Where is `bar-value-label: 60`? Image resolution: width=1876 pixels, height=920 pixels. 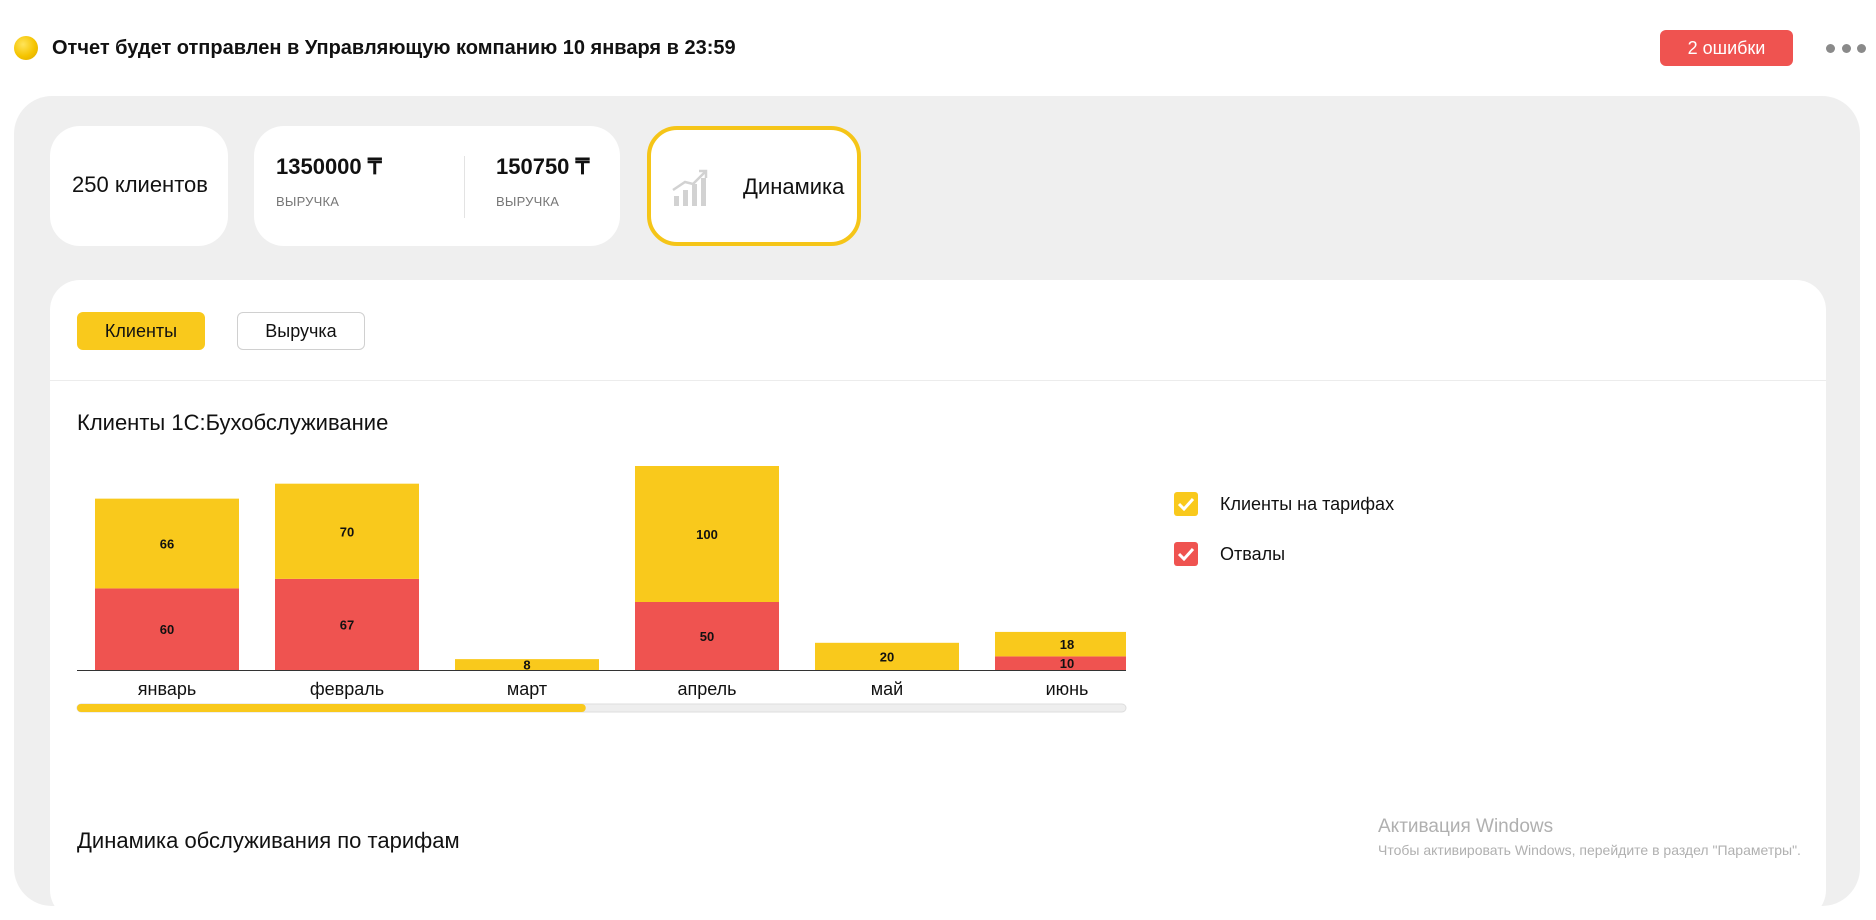 bar-value-label: 60 is located at coordinates (167, 629).